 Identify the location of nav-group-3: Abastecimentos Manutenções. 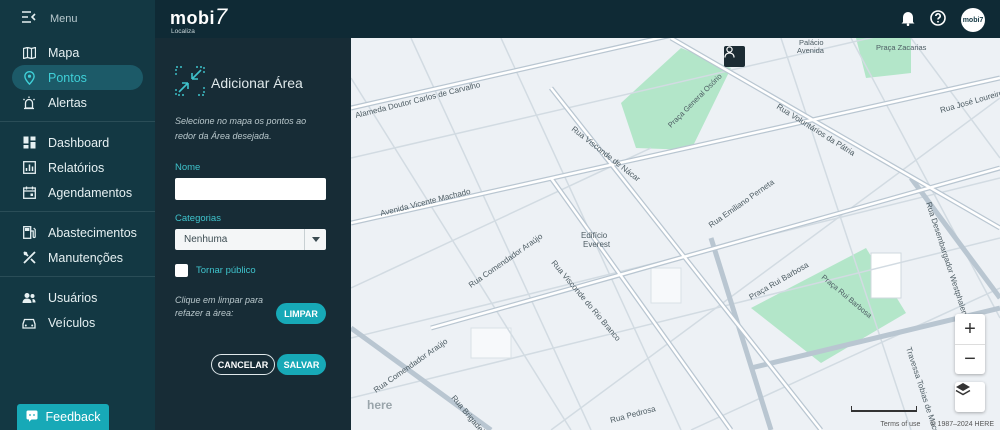
(77, 244).